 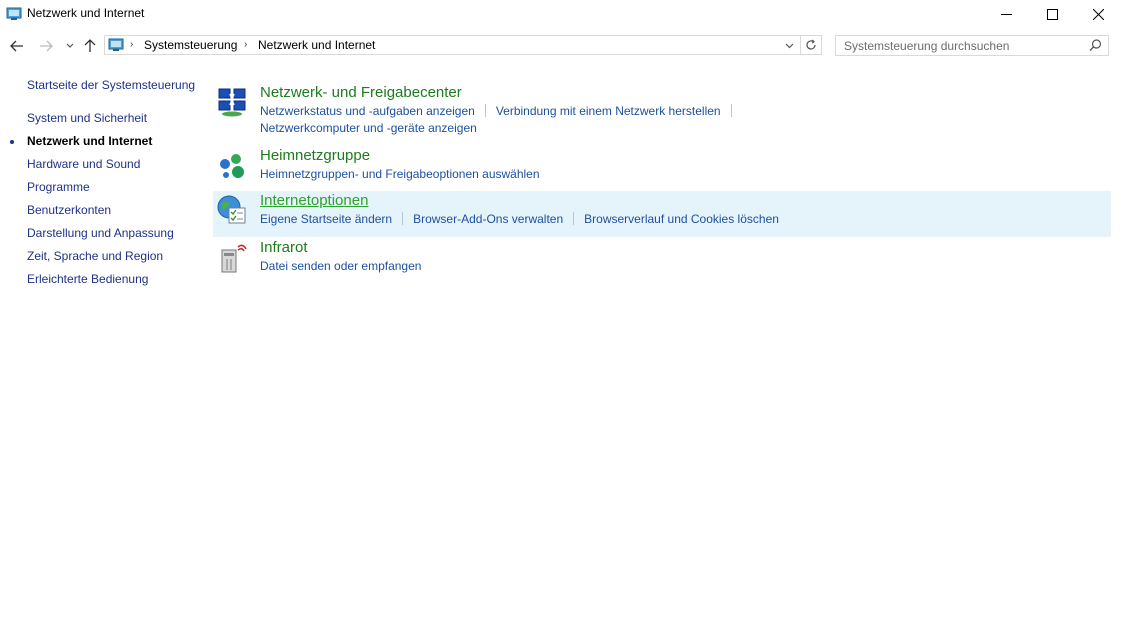 What do you see at coordinates (86, 13) in the screenshot?
I see `window-title: Netzwerk und Internet` at bounding box center [86, 13].